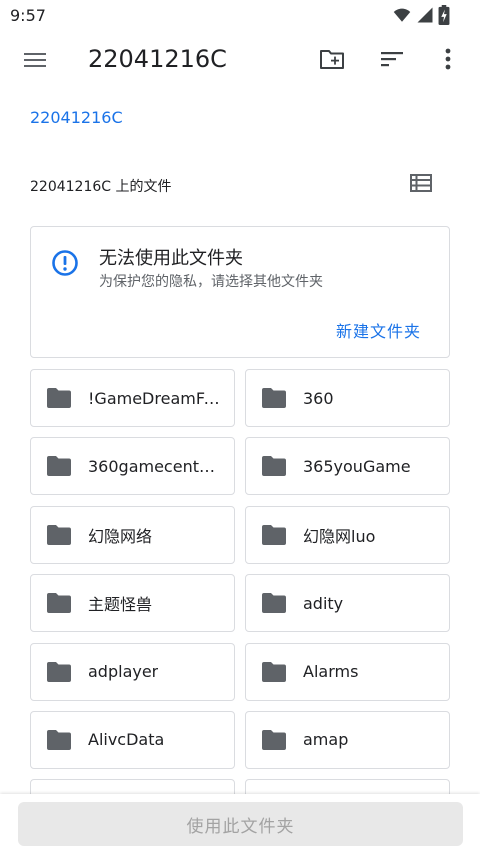 Image resolution: width=480 pixels, height=853 pixels. Describe the element at coordinates (402, 15) in the screenshot. I see `wifi-icon` at that location.